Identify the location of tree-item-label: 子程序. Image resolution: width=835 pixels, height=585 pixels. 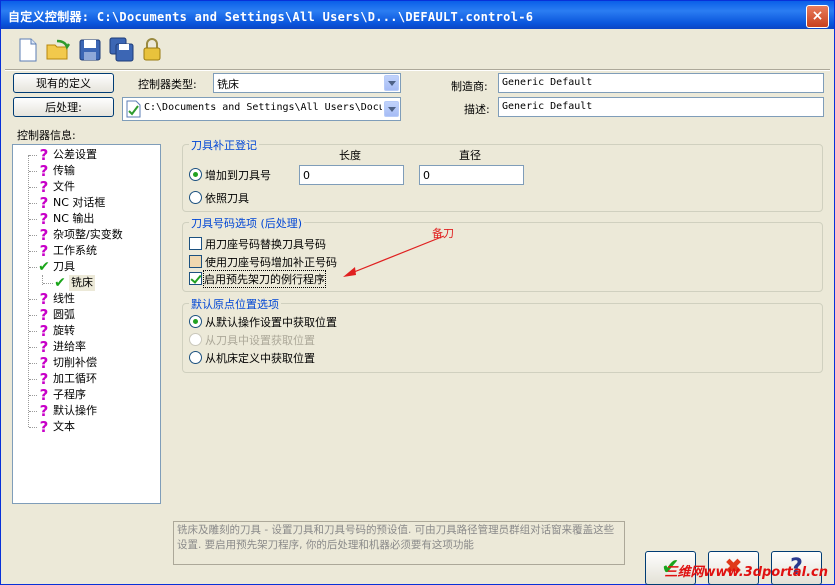
(69, 394).